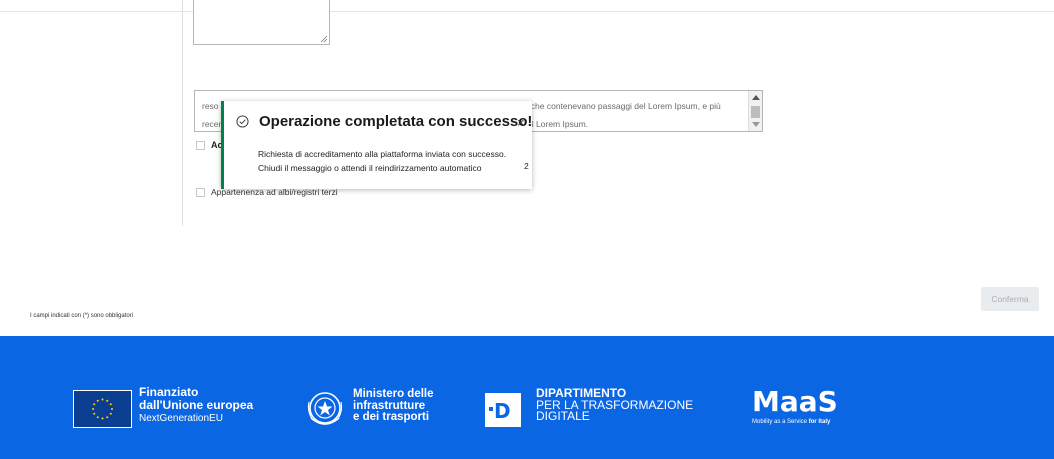 This screenshot has height=459, width=1054. I want to click on scroll-thumb, so click(755, 112).